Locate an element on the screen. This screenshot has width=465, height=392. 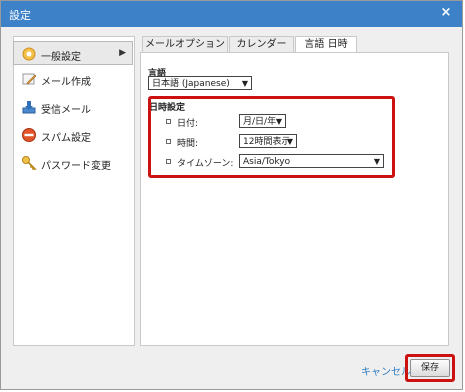
tab-calendar: カレンダー is located at coordinates (261, 44).